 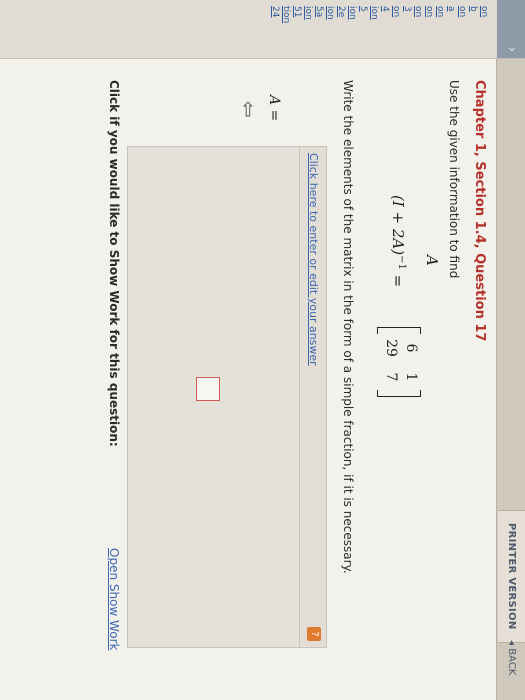 I want to click on sidebar-item: a, so click(x=451, y=9).